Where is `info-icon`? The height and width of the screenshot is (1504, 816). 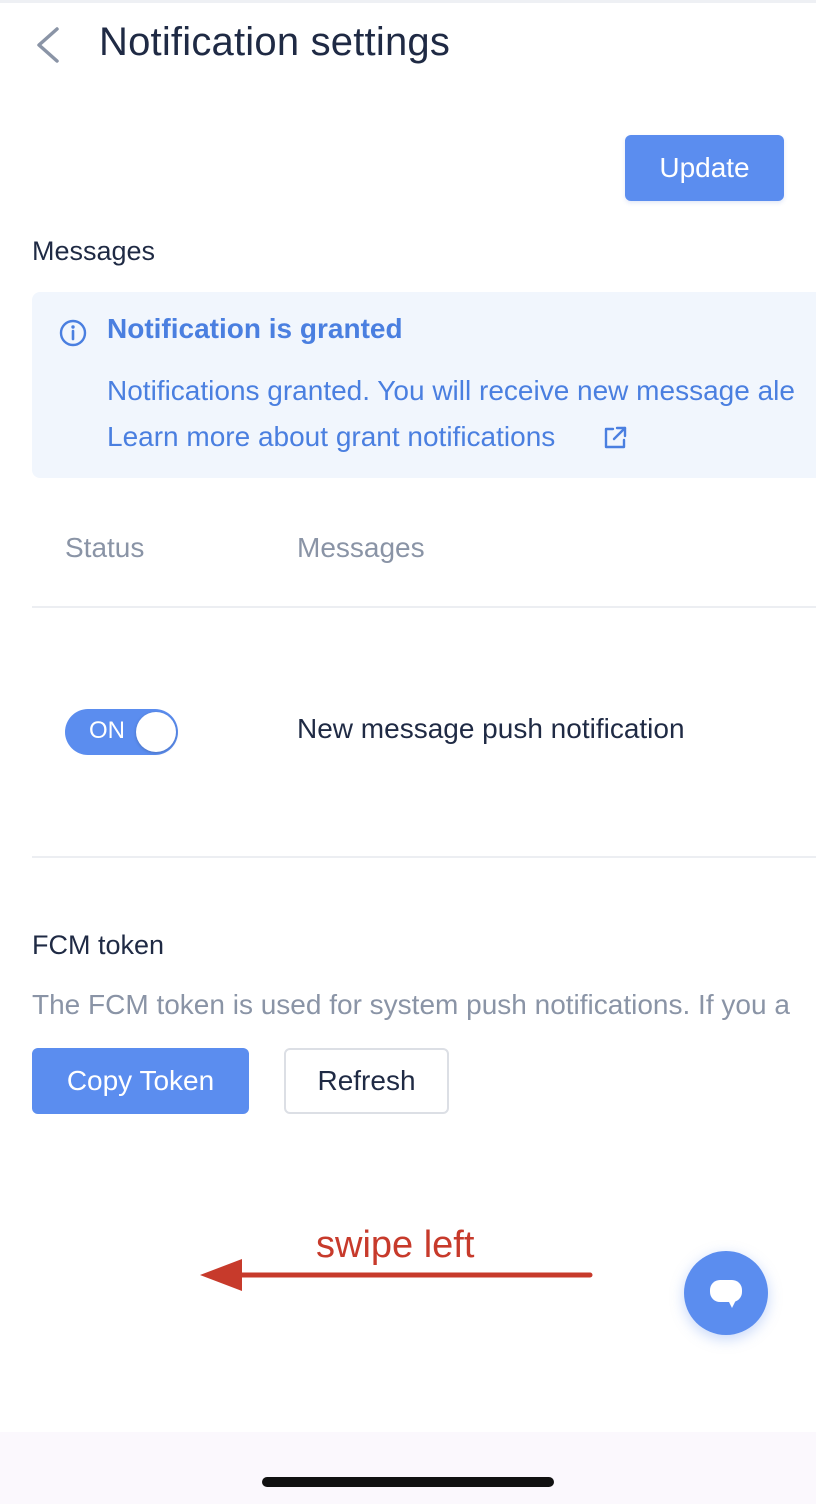 info-icon is located at coordinates (73, 333).